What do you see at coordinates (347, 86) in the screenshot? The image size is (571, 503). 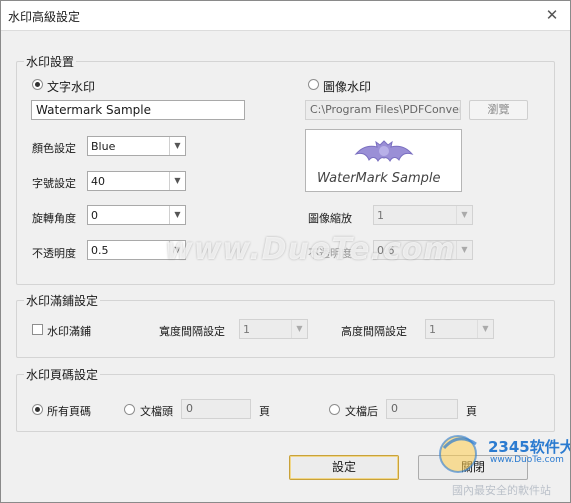 I see `image-watermark-label: 圖像水印` at bounding box center [347, 86].